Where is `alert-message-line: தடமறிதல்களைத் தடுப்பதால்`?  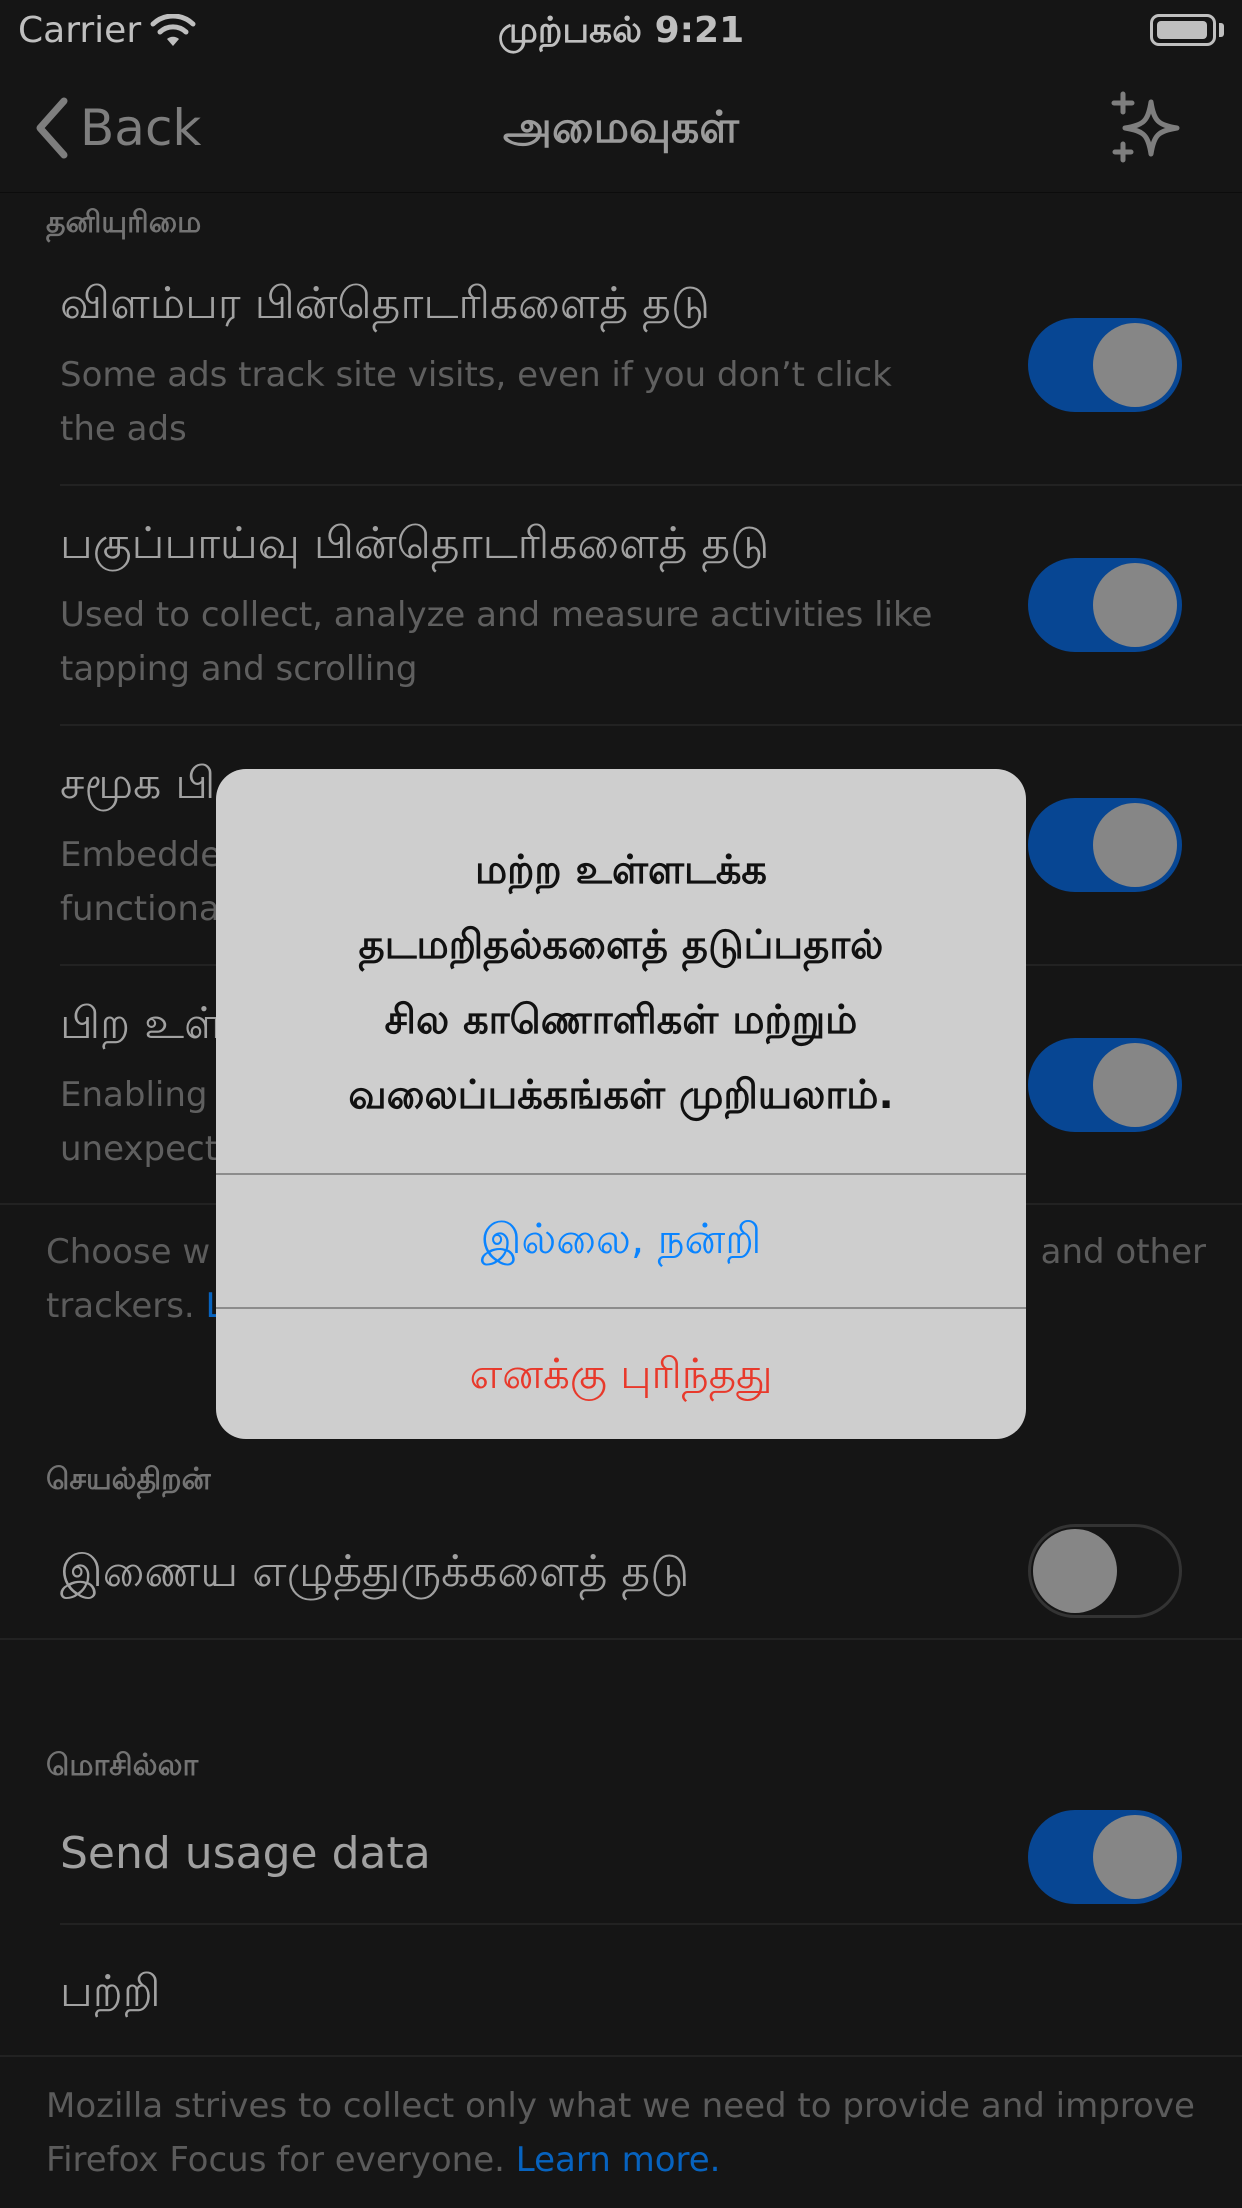
alert-message-line: தடமறிதல்களைத் தடுப்பதால் is located at coordinates (621, 945).